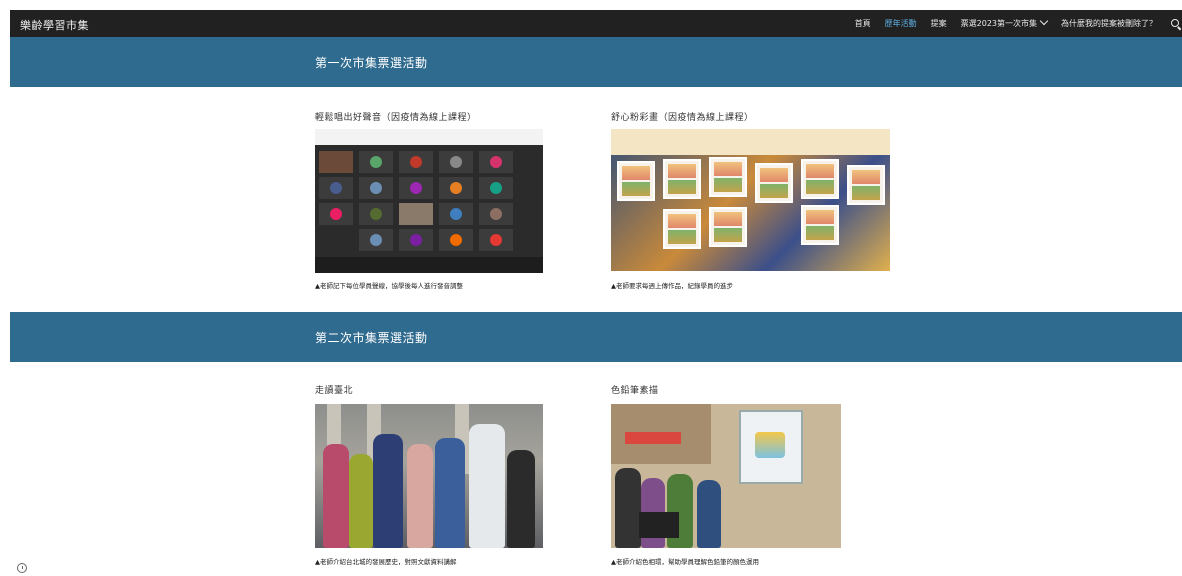  What do you see at coordinates (998, 23) in the screenshot?
I see `nav-vote-2023-label: 票選2023第一次市集` at bounding box center [998, 23].